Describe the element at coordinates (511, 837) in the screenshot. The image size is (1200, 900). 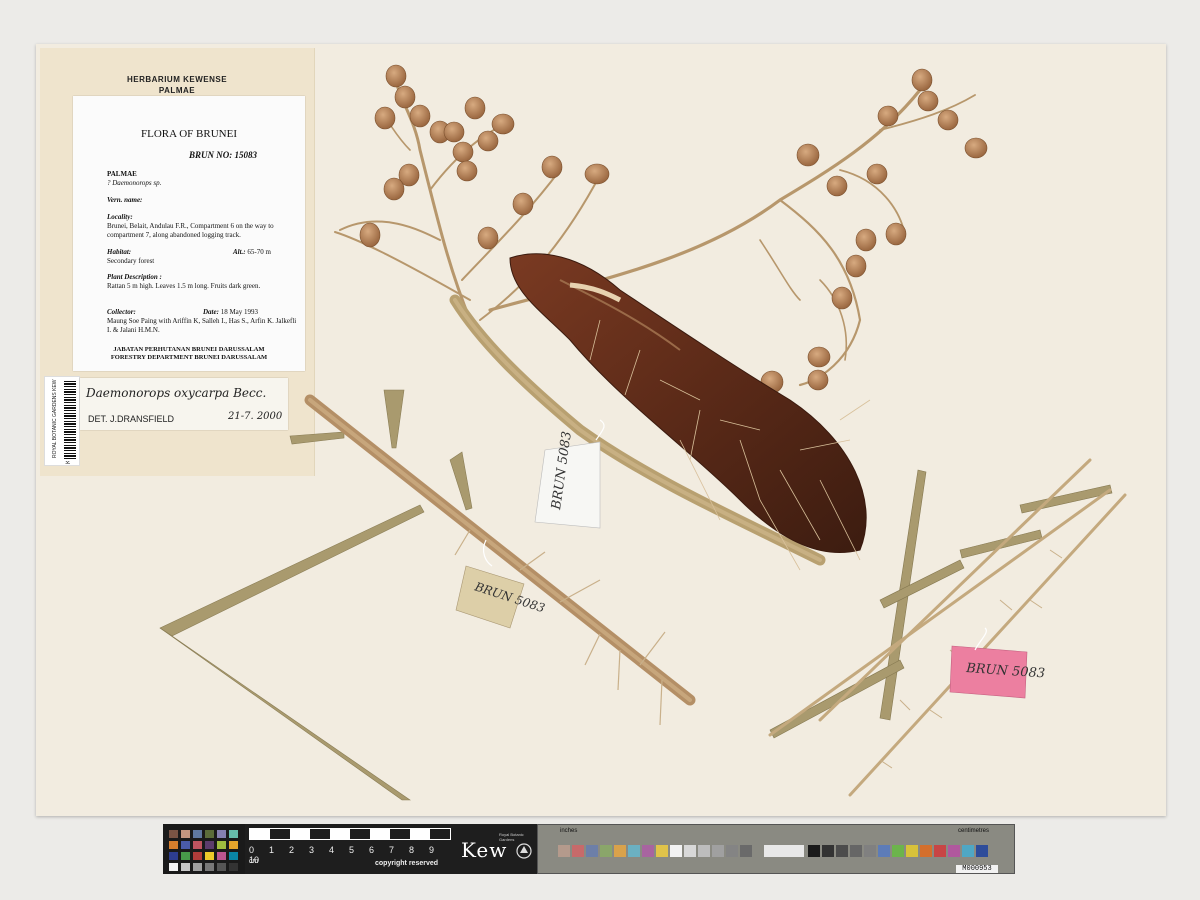
I see `kew-subtitle: Royal Botanic Gardens` at that location.